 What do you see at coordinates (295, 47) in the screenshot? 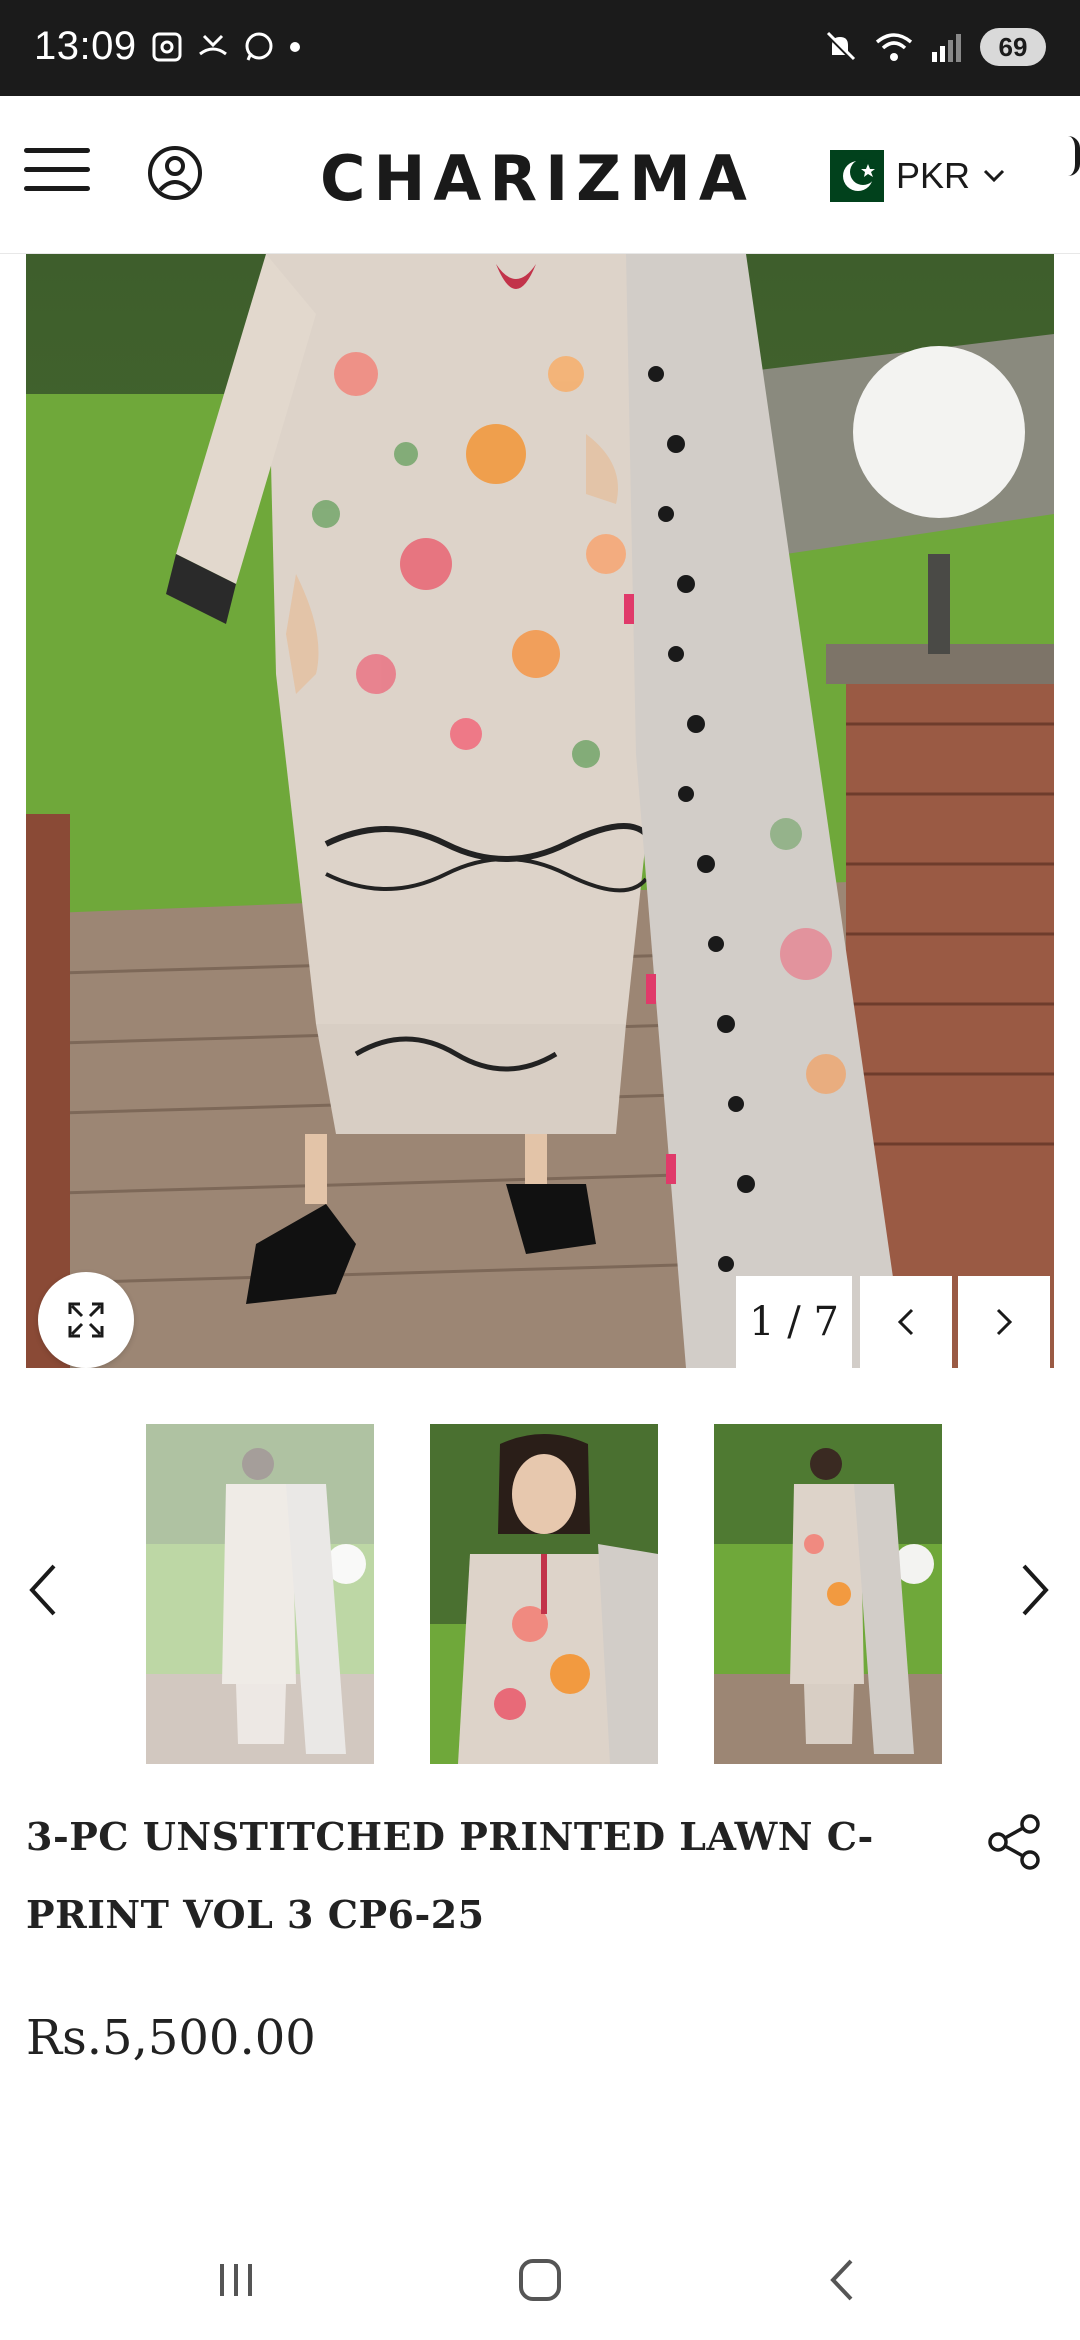
I see `dot-icon` at bounding box center [295, 47].